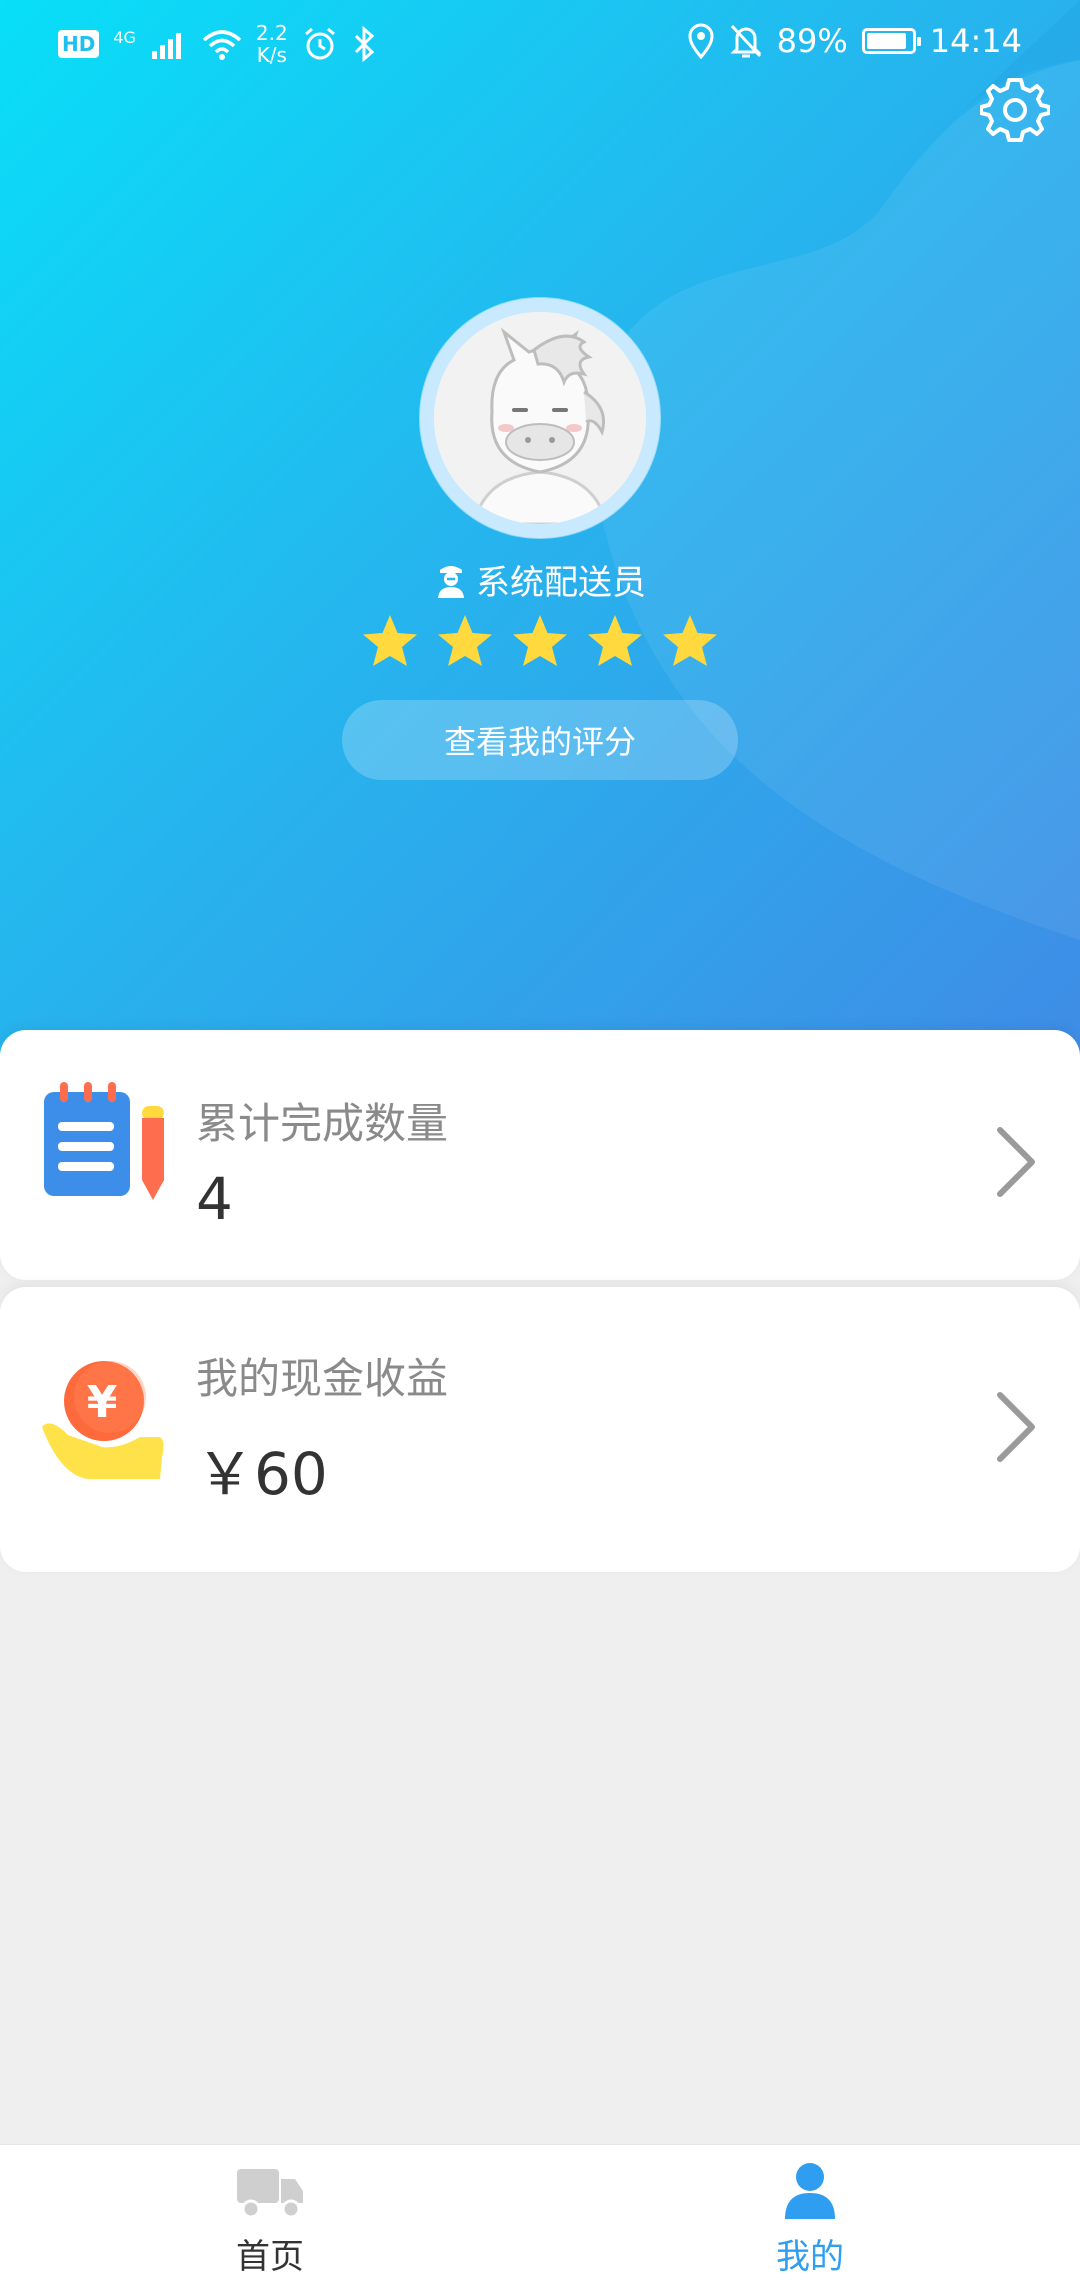 This screenshot has height=2281, width=1080. Describe the element at coordinates (270, 2194) in the screenshot. I see `truck-icon` at that location.